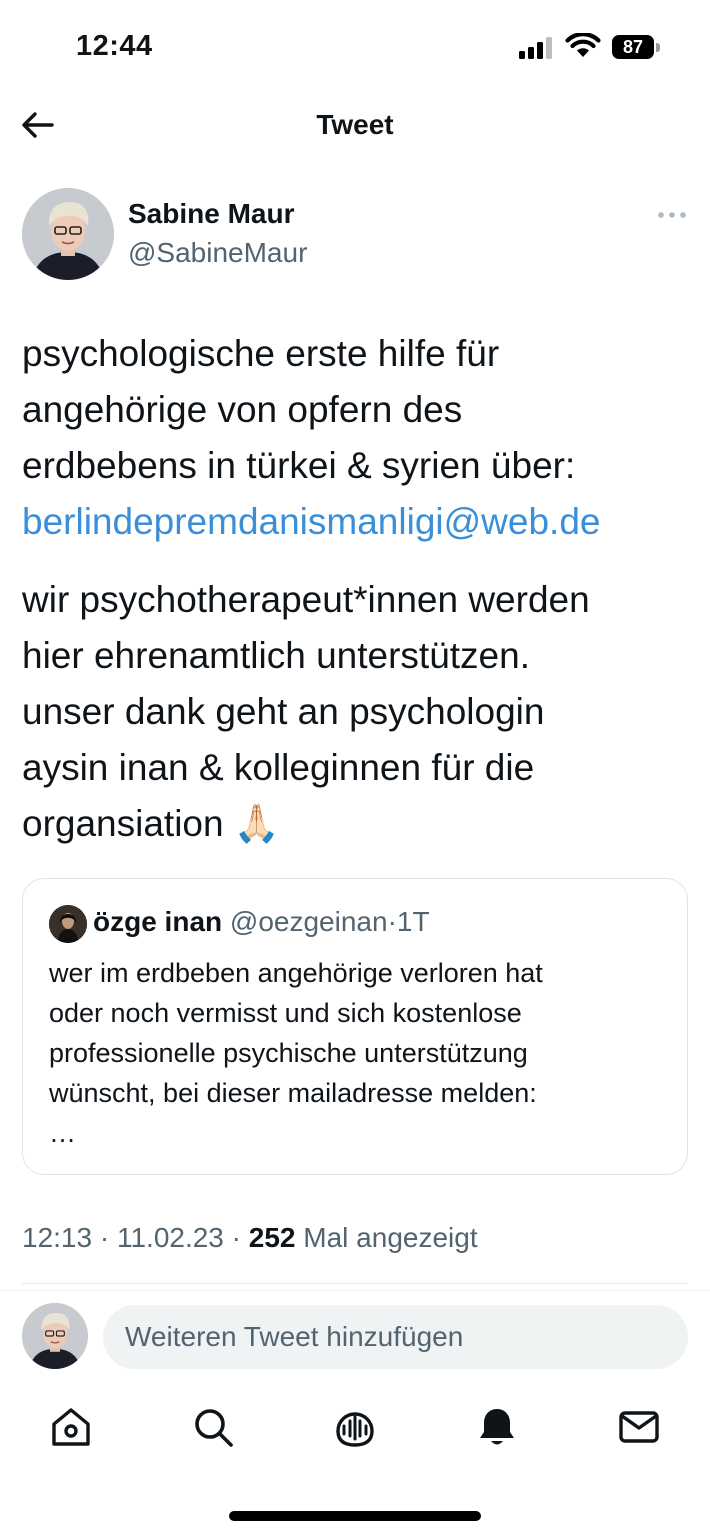  Describe the element at coordinates (639, 1427) in the screenshot. I see `messages-icon` at that location.